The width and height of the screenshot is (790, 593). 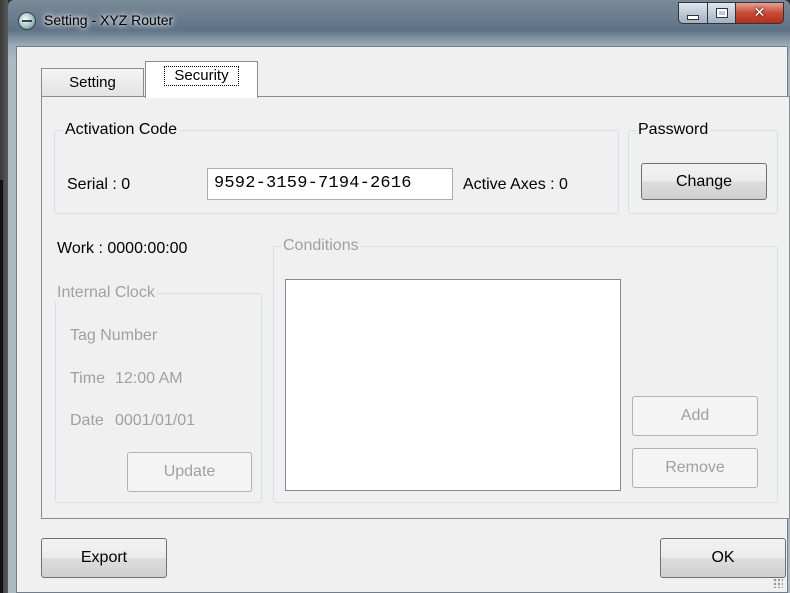 I want to click on serial-field: 9592-3159-7194-2616, so click(x=330, y=184).